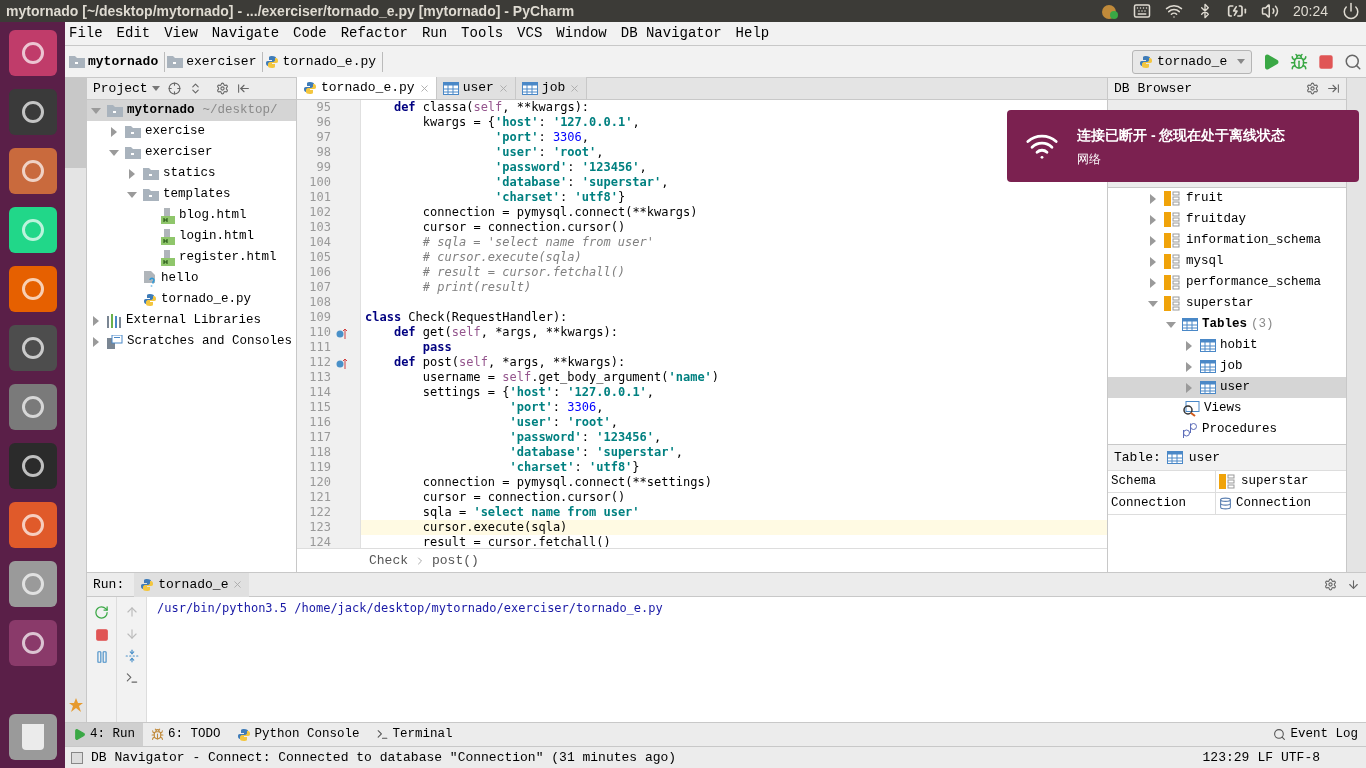 This screenshot has height=768, width=1366. I want to click on tree-item: fruitday, so click(1227, 219).